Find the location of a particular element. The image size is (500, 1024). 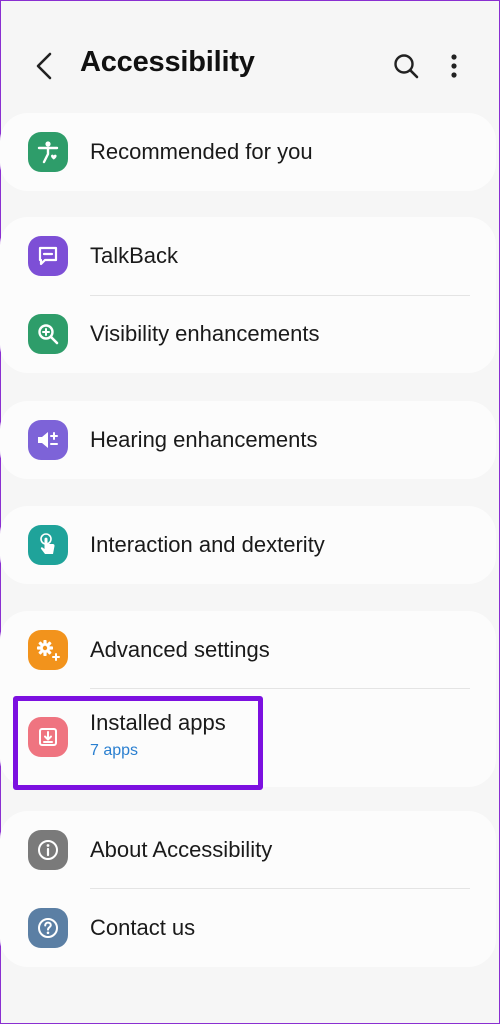

list-item-label: TalkBack is located at coordinates (134, 255).